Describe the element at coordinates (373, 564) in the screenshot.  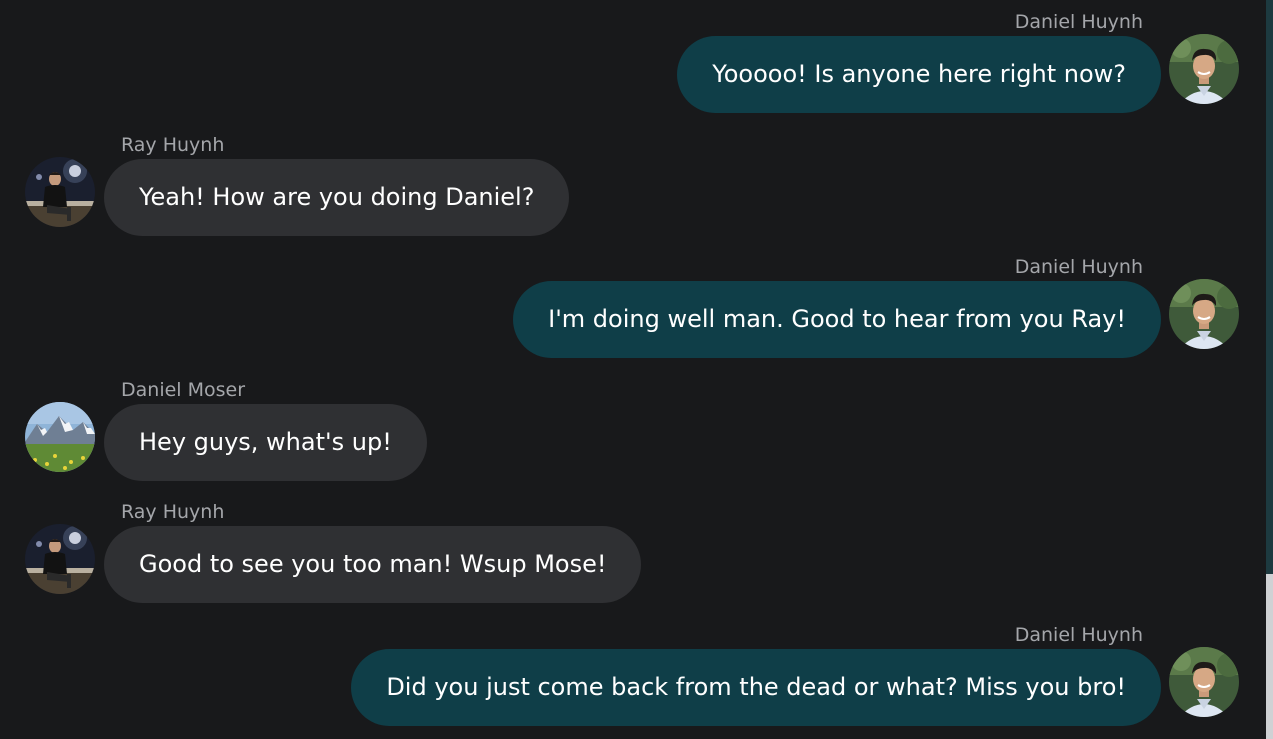
I see `message-bubble: Good to see you too man! Wsup Mose!` at that location.